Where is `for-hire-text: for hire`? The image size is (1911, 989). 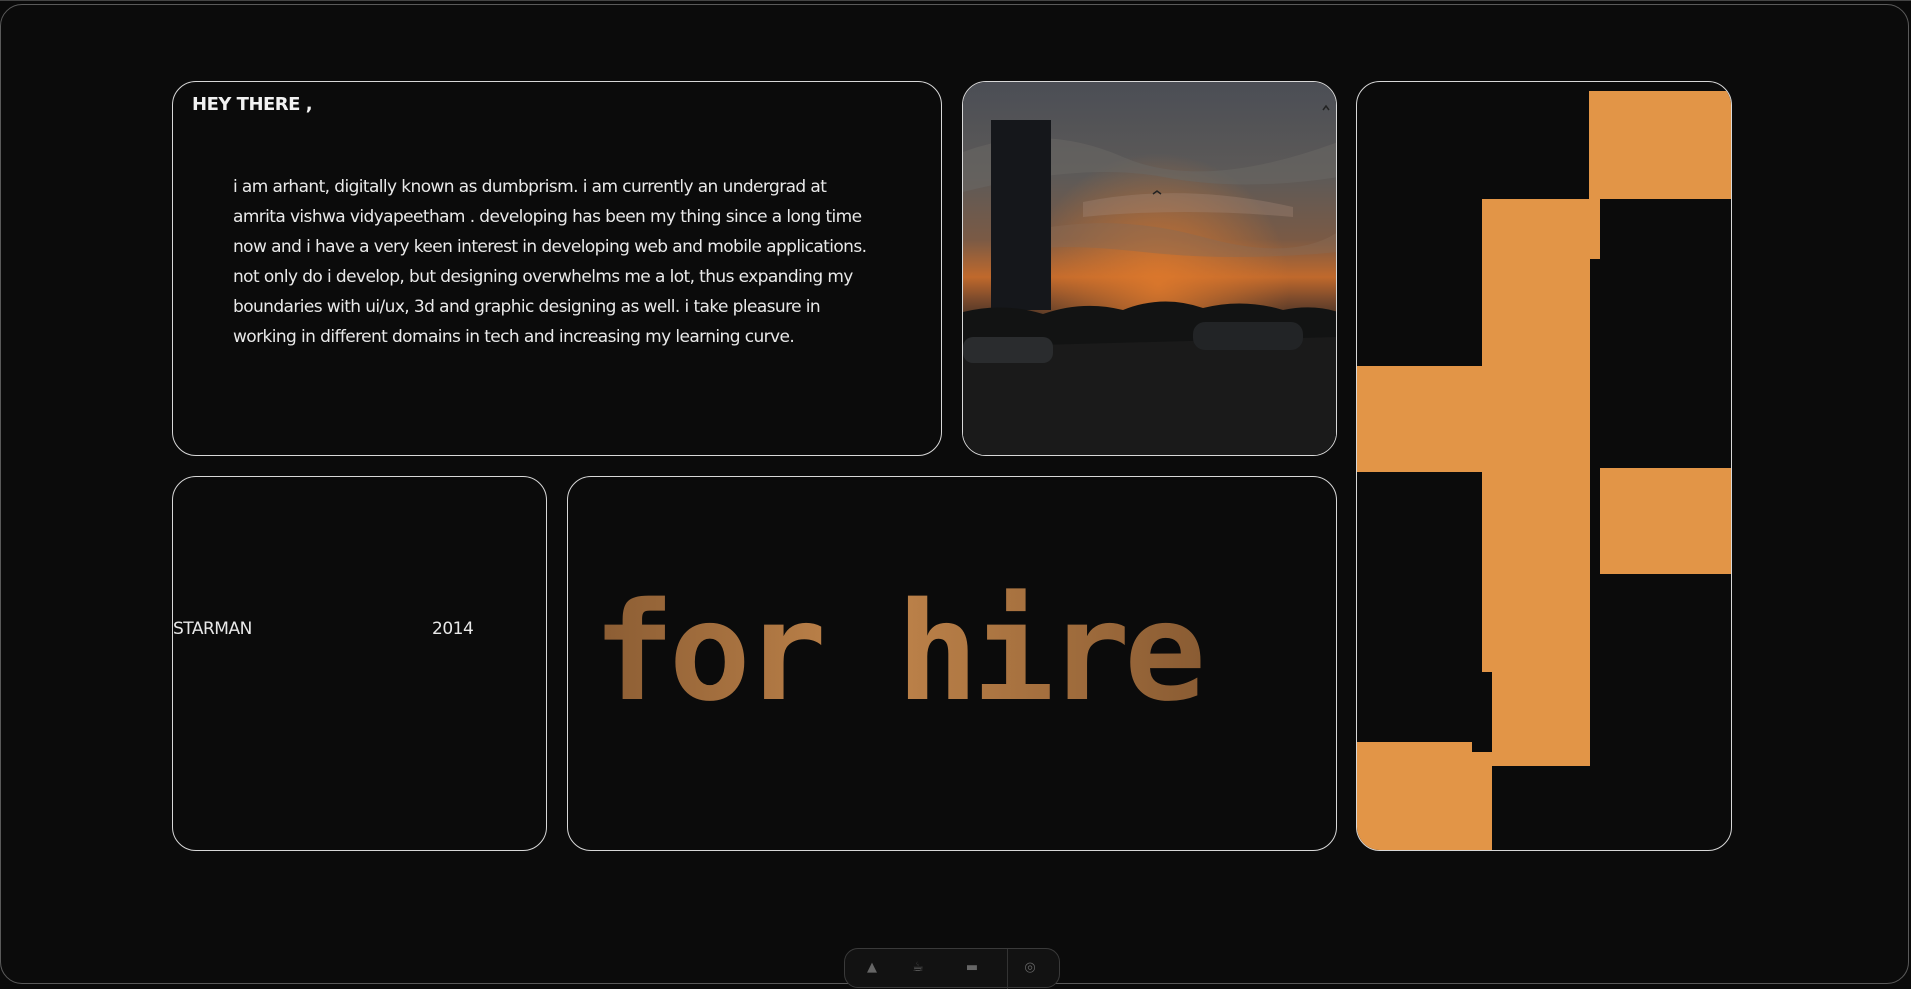 for-hire-text: for hire is located at coordinates (897, 653).